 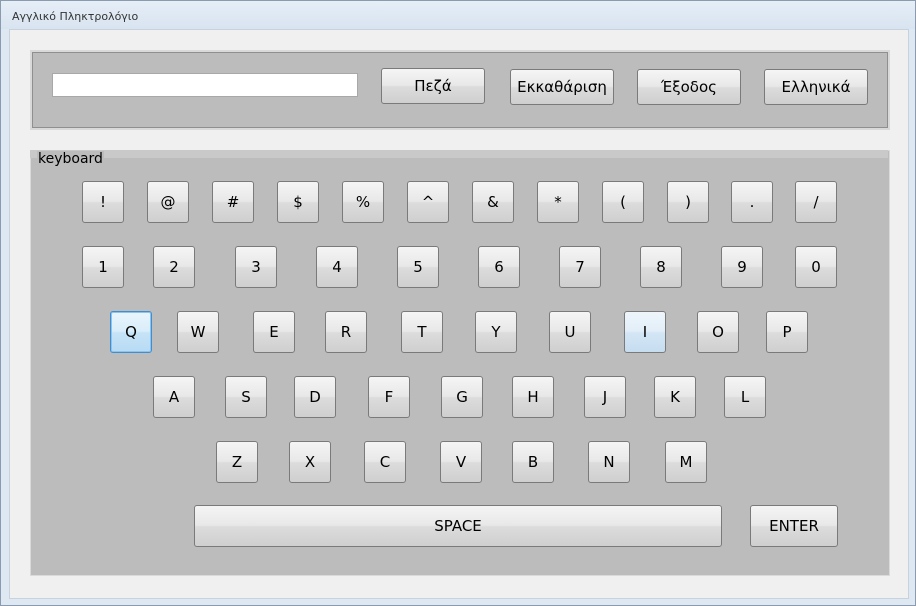 What do you see at coordinates (103, 267) in the screenshot?
I see `key-row2-0: 1` at bounding box center [103, 267].